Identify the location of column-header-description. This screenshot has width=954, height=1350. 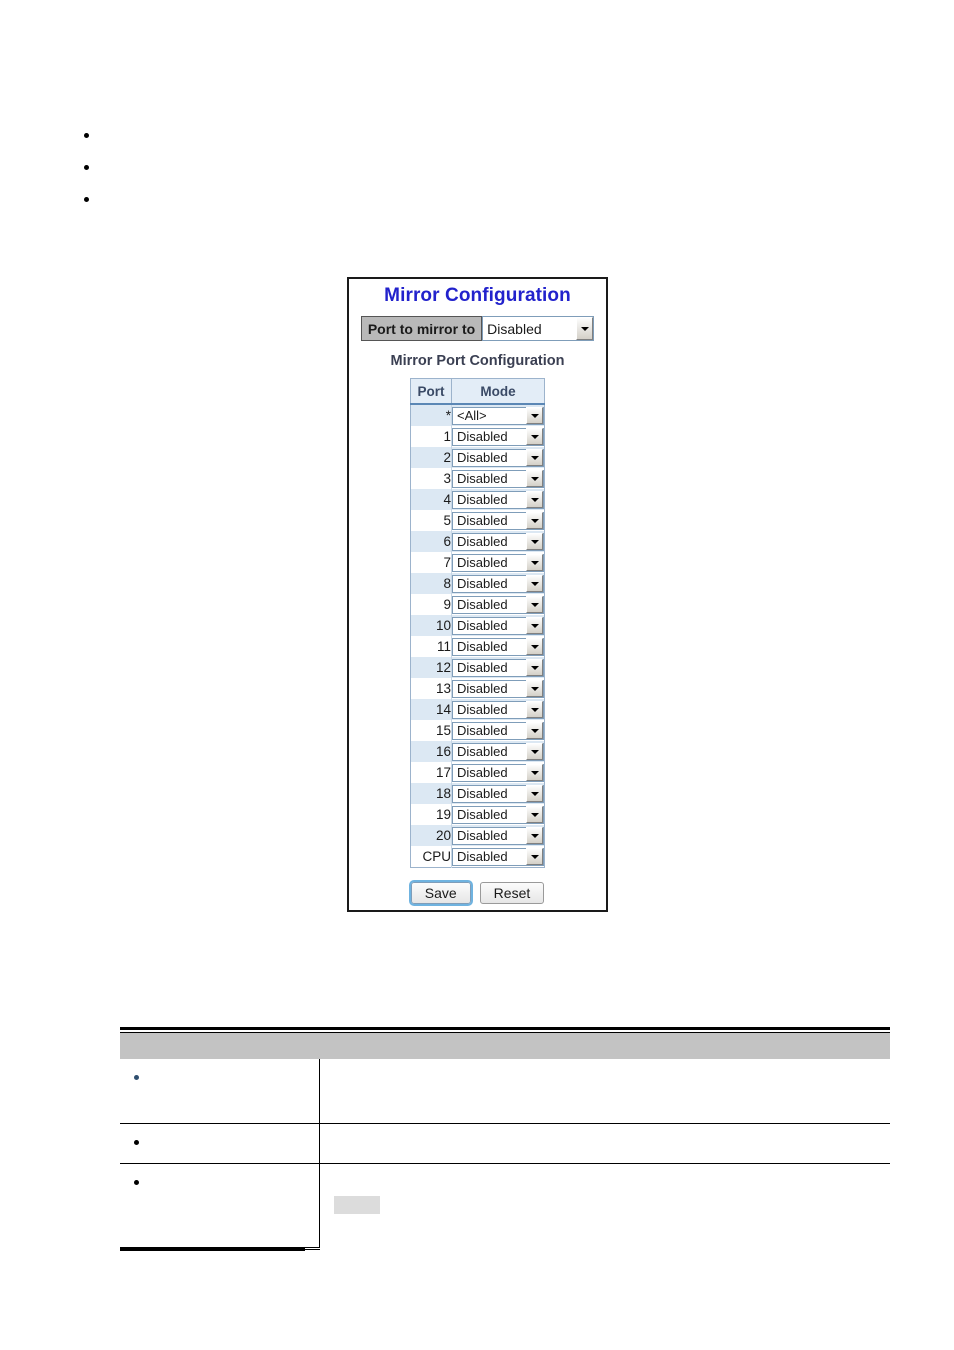
(604, 1045).